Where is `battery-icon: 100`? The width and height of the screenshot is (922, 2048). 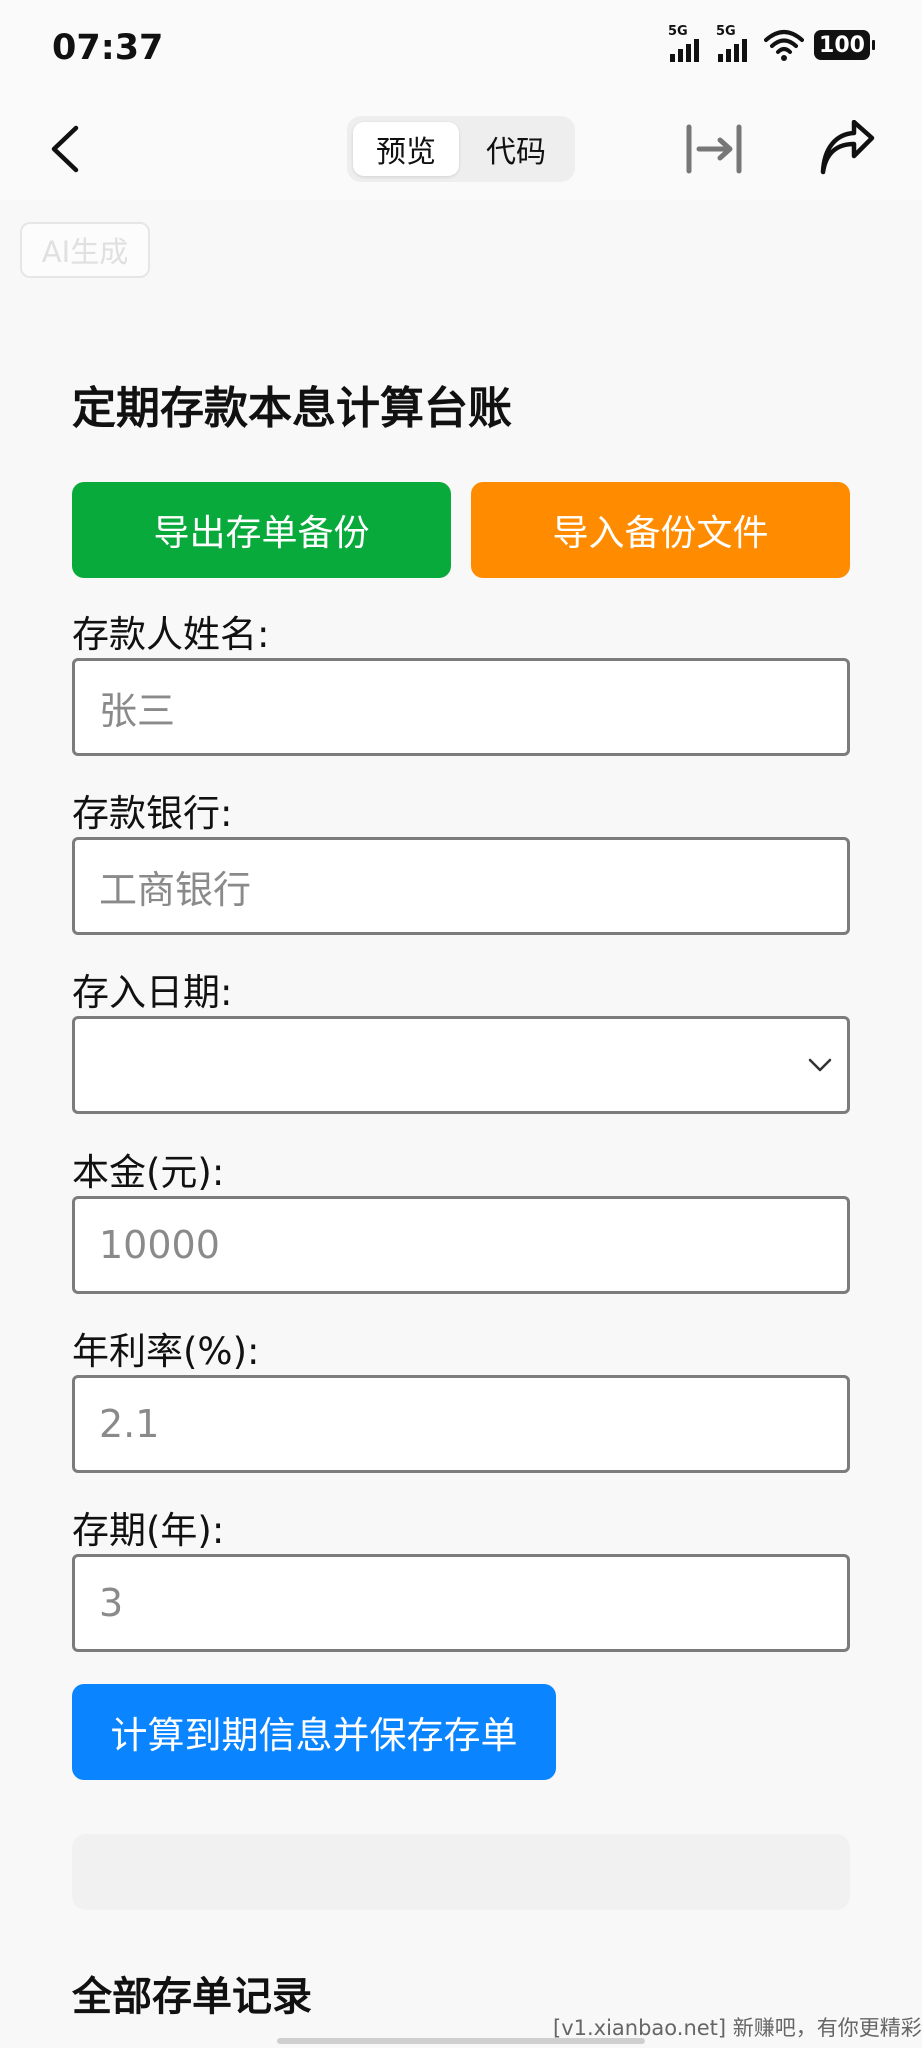
battery-icon: 100 is located at coordinates (844, 45).